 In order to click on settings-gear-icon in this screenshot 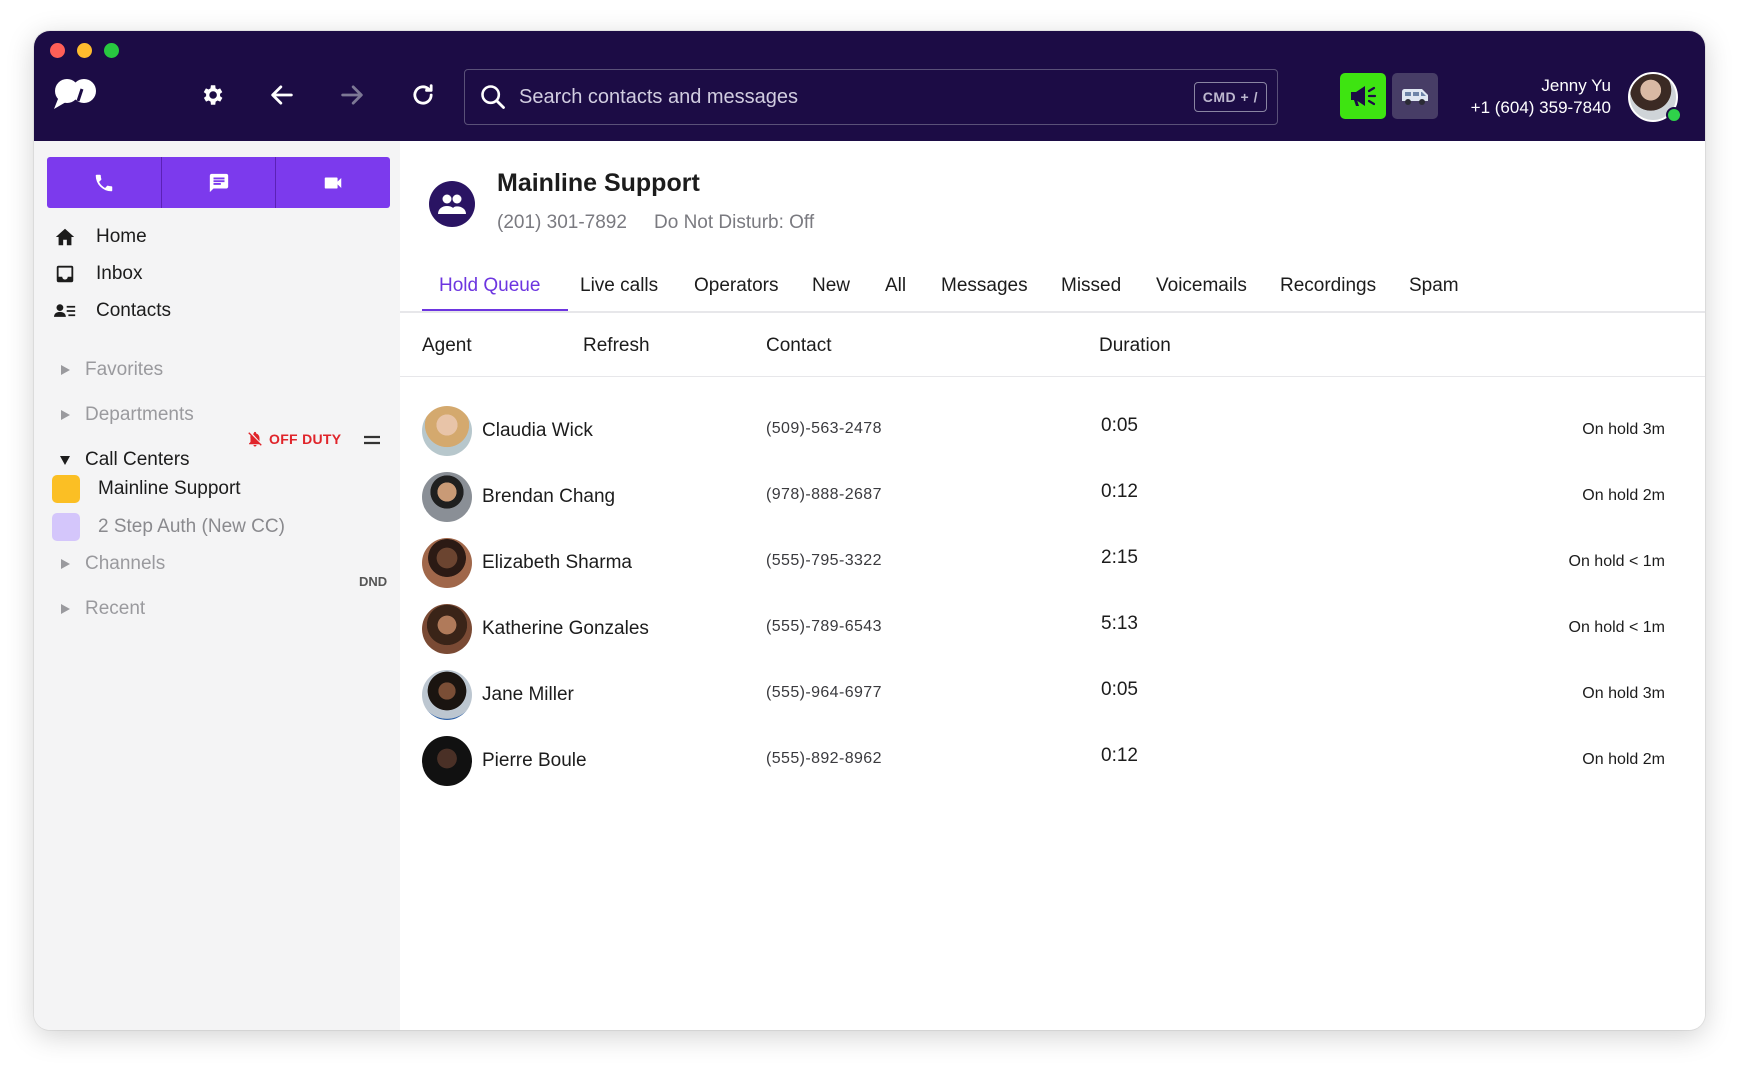, I will do `click(212, 95)`.